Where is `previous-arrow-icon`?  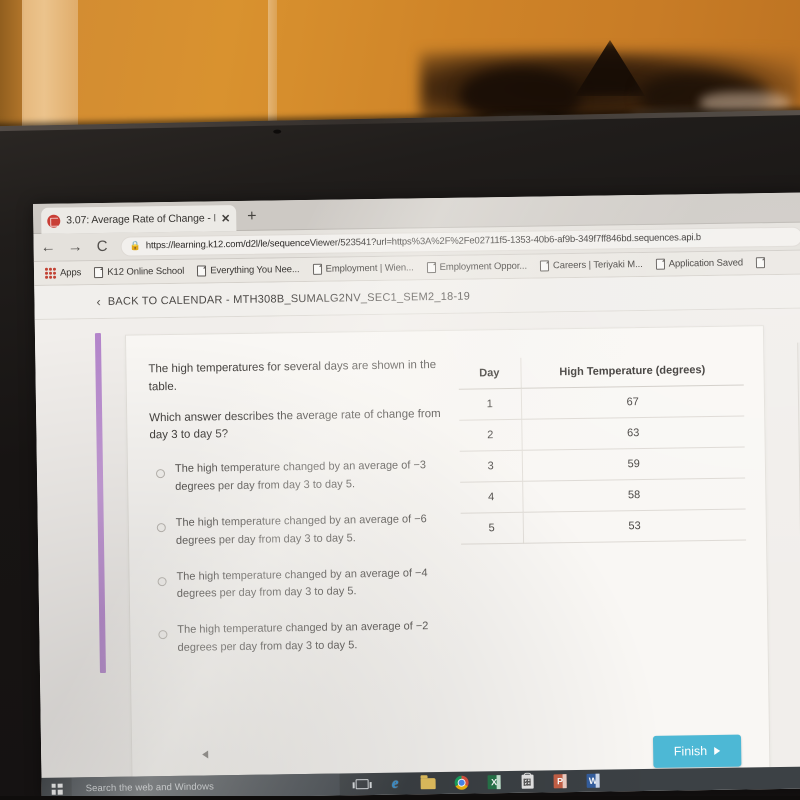
previous-arrow-icon is located at coordinates (205, 754).